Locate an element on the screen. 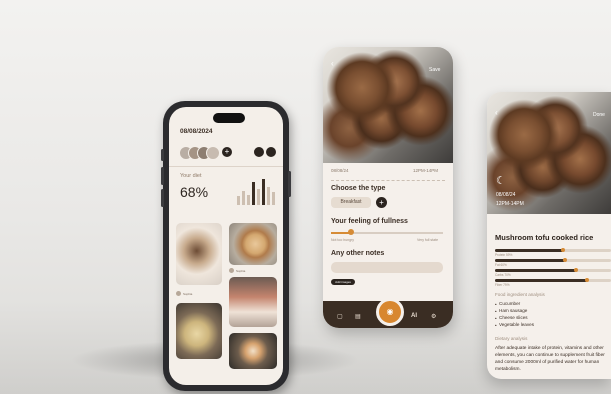 The image size is (611, 394). add-images-button: Add images is located at coordinates (343, 282).